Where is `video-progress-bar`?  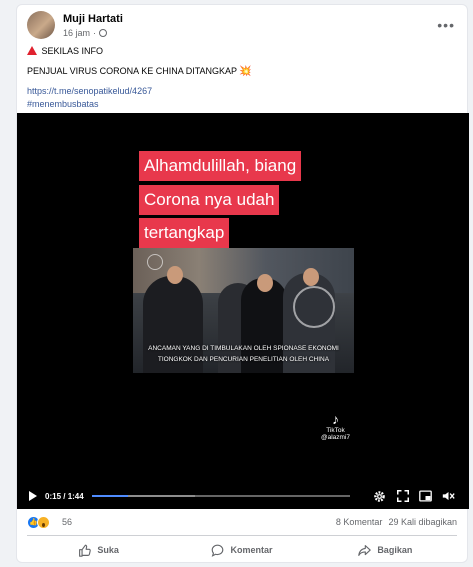 video-progress-bar is located at coordinates (220, 496).